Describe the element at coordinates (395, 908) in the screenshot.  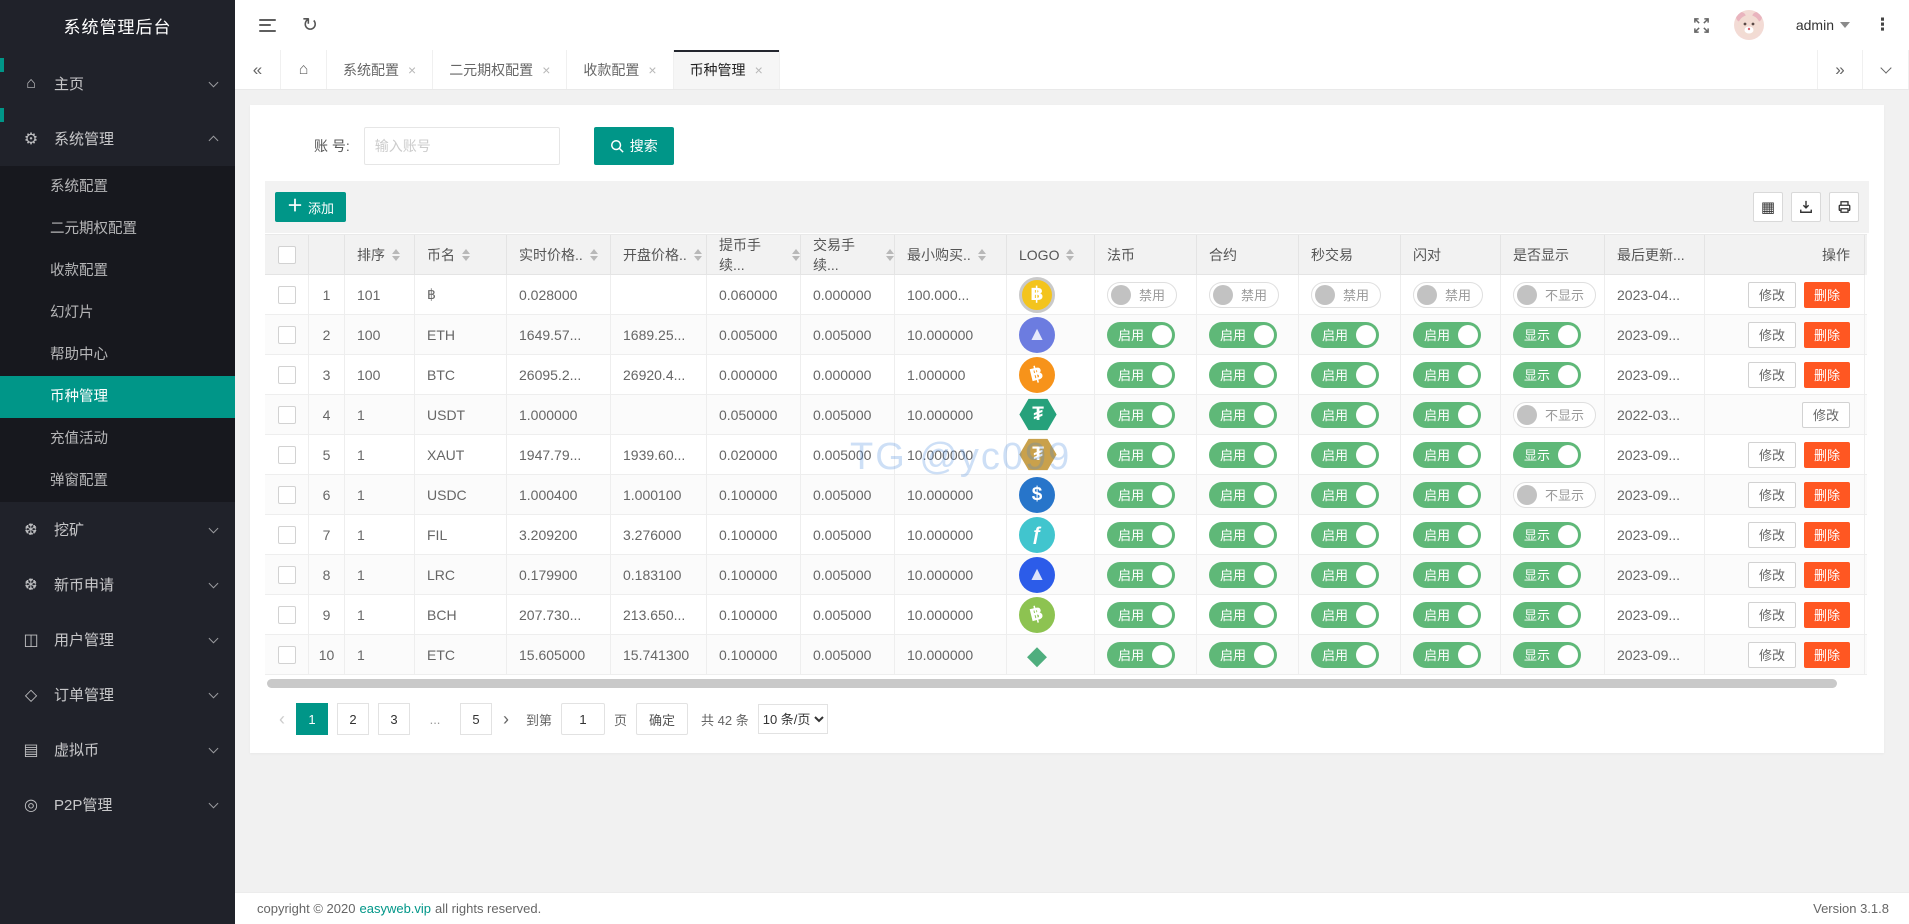
I see `footer-link: easyweb.vip` at that location.